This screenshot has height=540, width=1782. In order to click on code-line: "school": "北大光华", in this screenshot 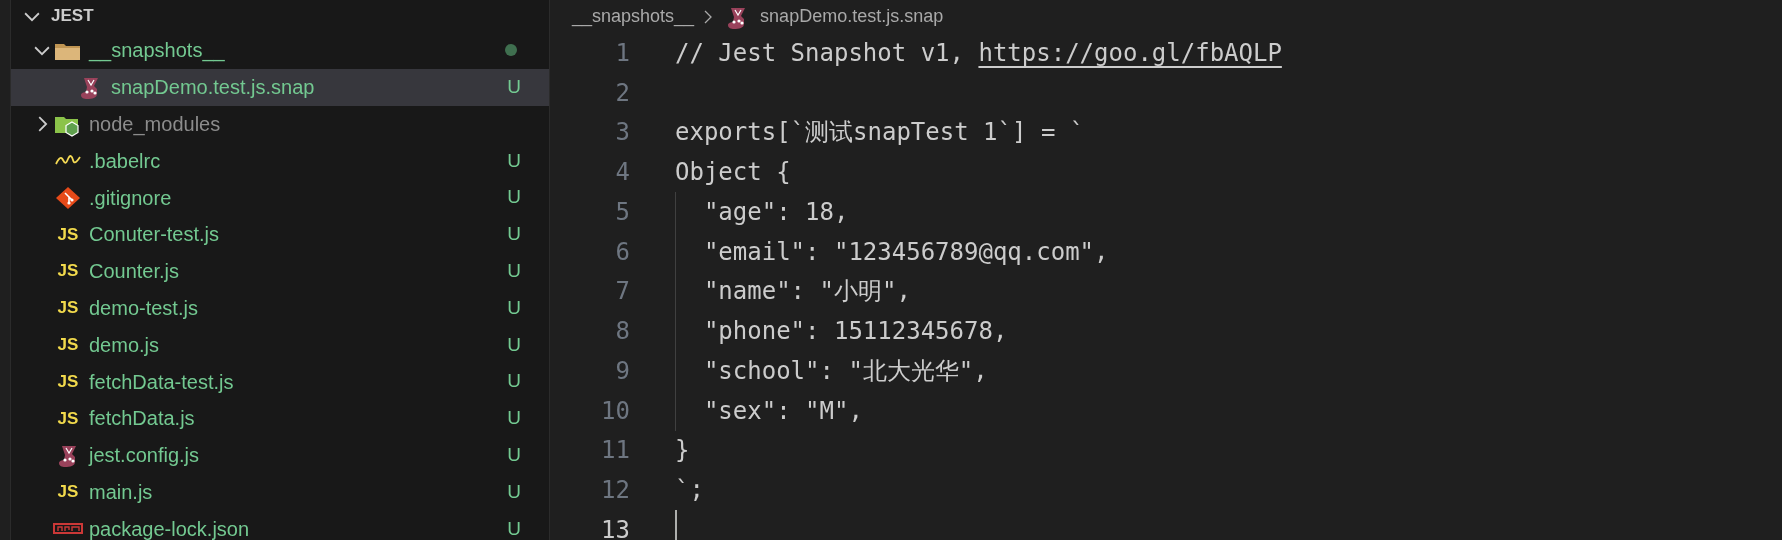, I will do `click(813, 371)`.